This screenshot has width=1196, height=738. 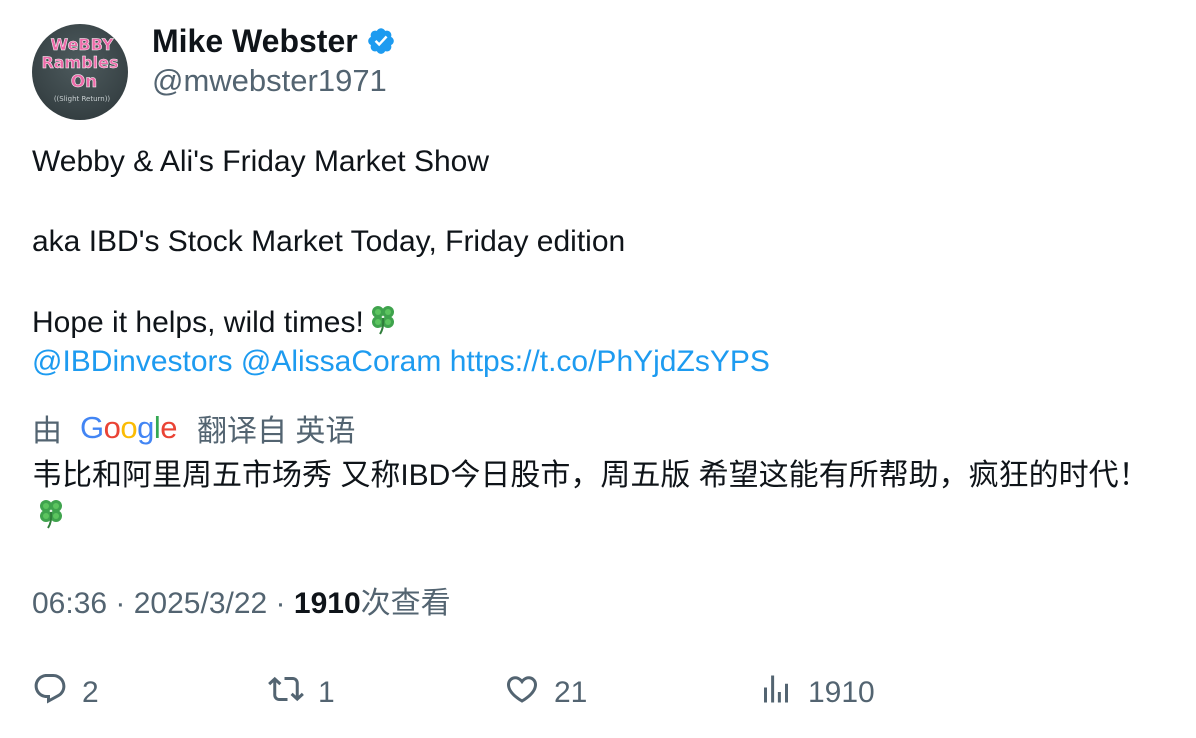 What do you see at coordinates (269, 81) in the screenshot?
I see `handle: @mwebster1971` at bounding box center [269, 81].